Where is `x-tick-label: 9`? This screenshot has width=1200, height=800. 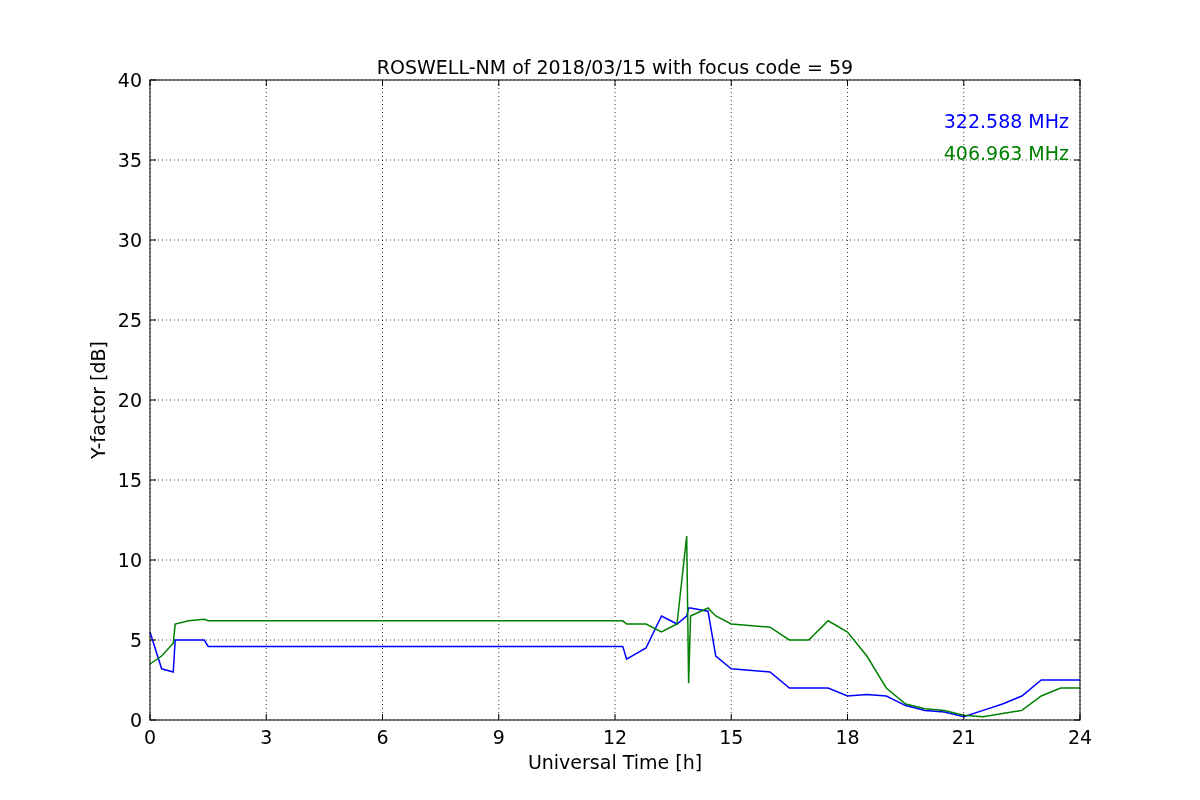 x-tick-label: 9 is located at coordinates (498, 737).